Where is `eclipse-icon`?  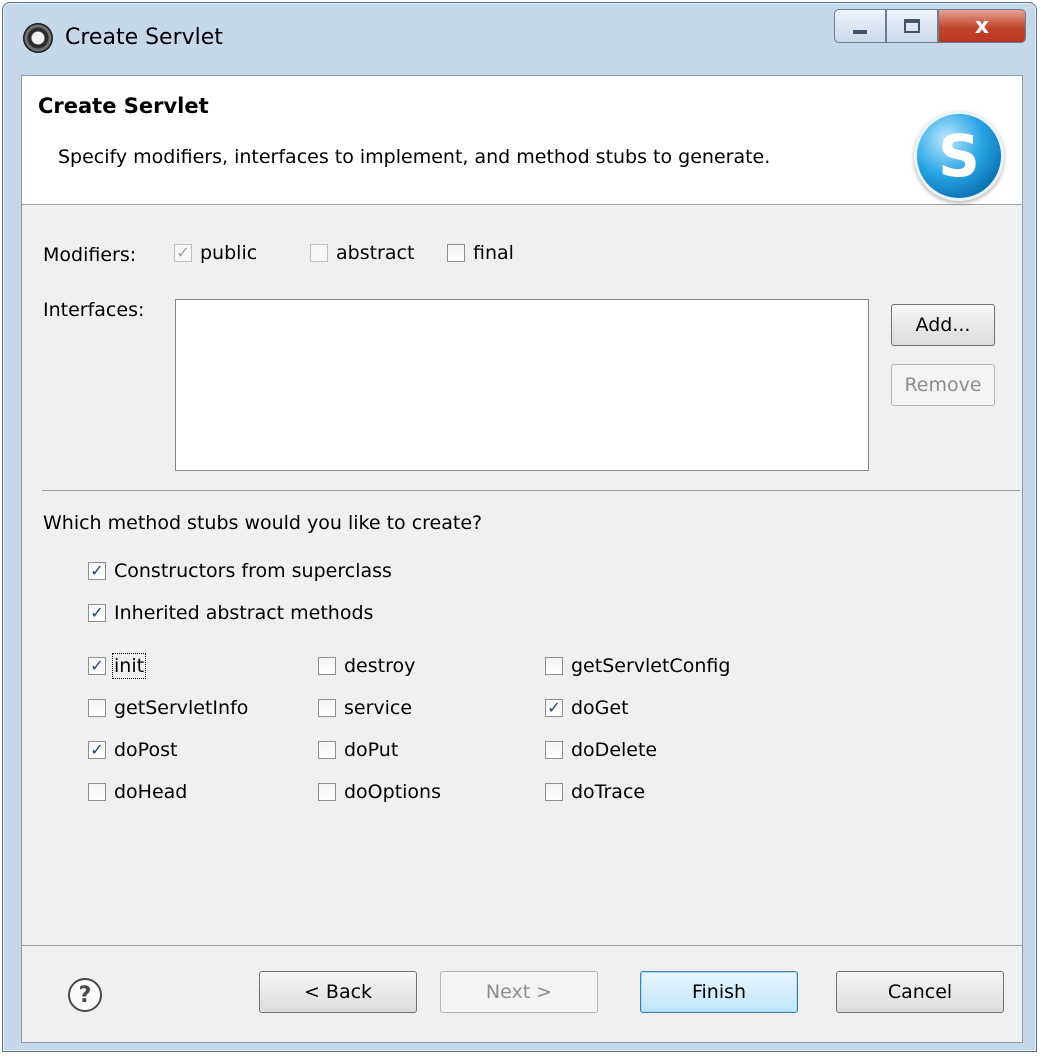 eclipse-icon is located at coordinates (38, 38).